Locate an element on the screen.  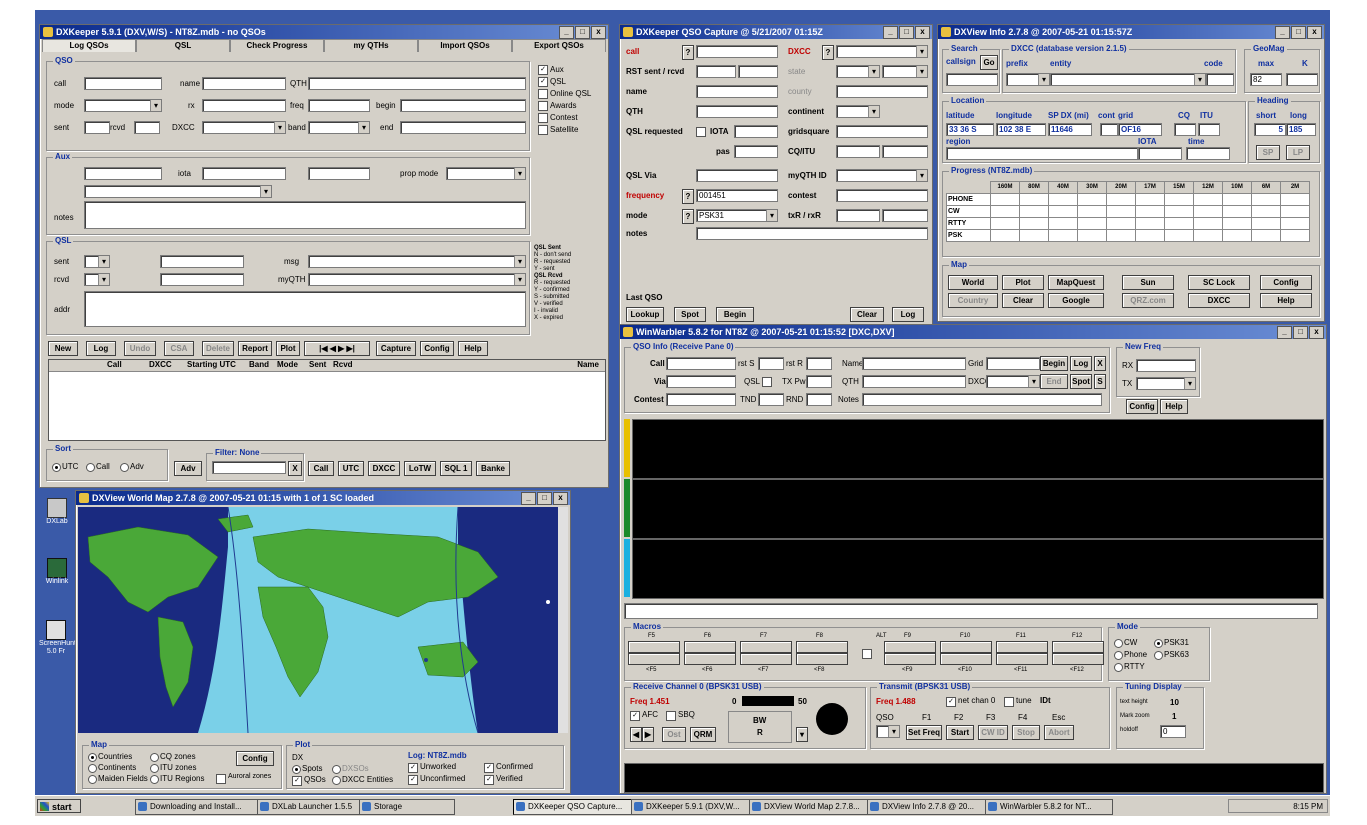
taskbar-item: Storage is located at coordinates (407, 807).